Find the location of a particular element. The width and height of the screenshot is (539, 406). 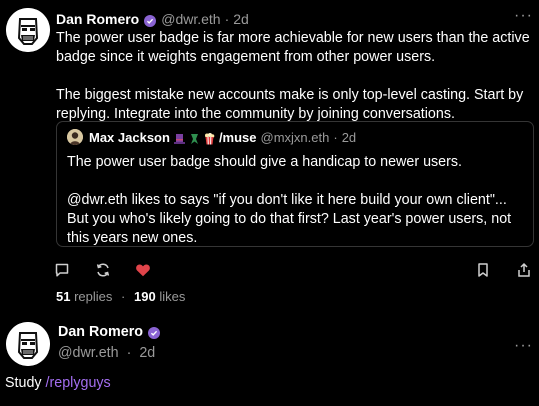

share-icon is located at coordinates (524, 270).